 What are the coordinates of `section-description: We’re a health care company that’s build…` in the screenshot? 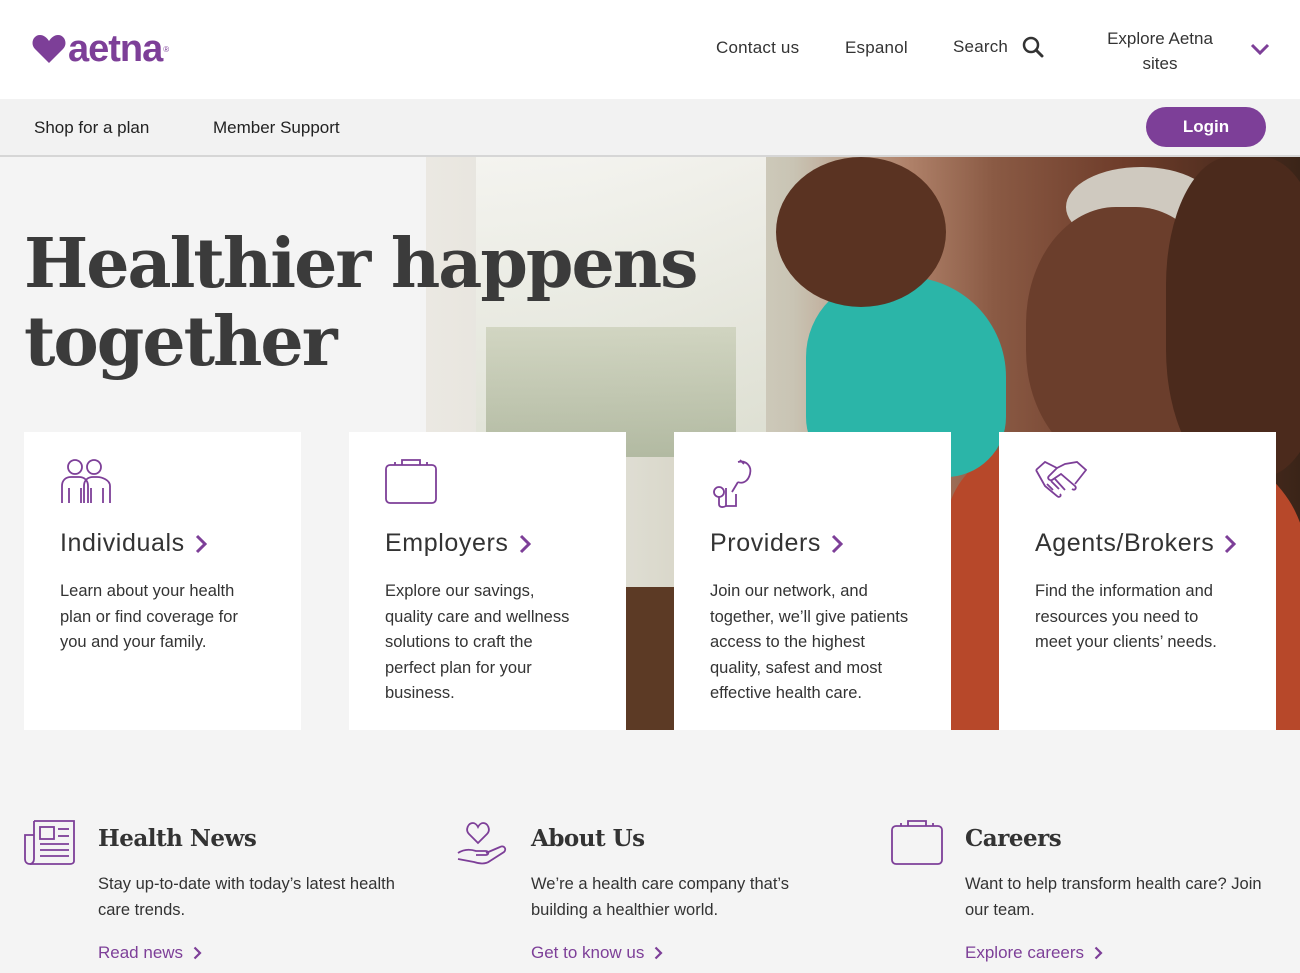 It's located at (660, 897).